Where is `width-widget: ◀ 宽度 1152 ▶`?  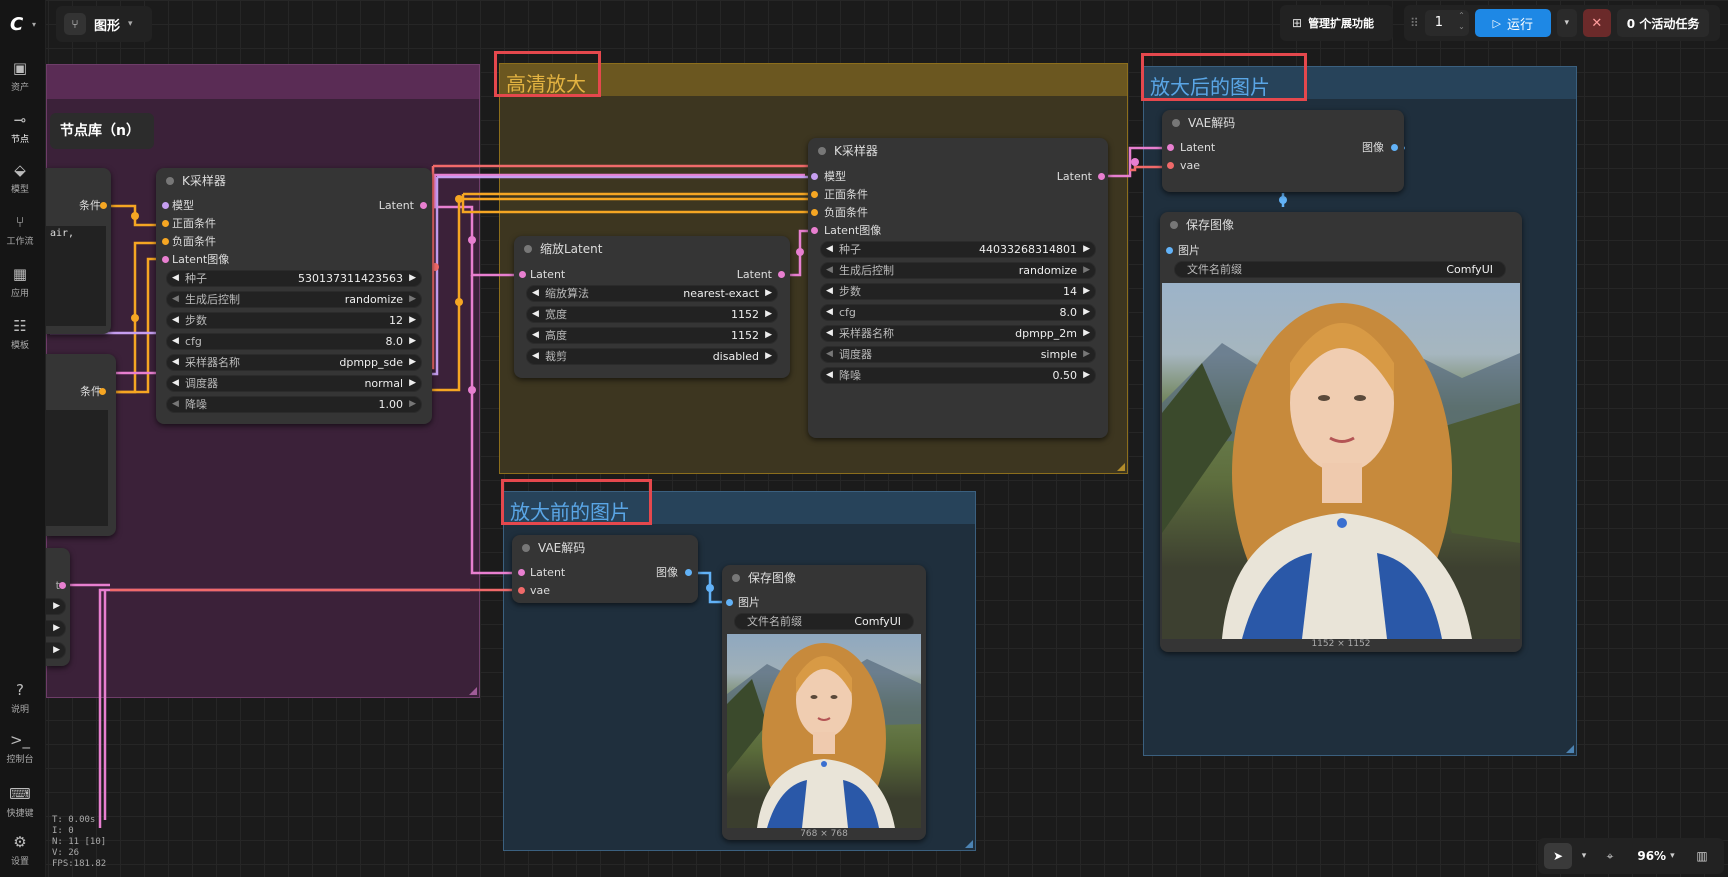
width-widget: ◀ 宽度 1152 ▶ is located at coordinates (652, 314).